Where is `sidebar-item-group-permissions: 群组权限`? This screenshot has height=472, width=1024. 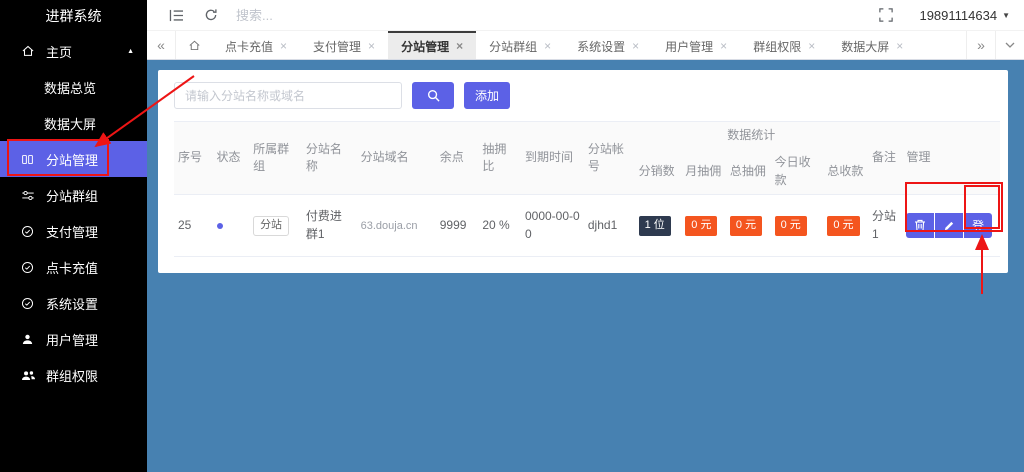
sidebar-item-group-permissions: 群组权限 is located at coordinates (73, 375).